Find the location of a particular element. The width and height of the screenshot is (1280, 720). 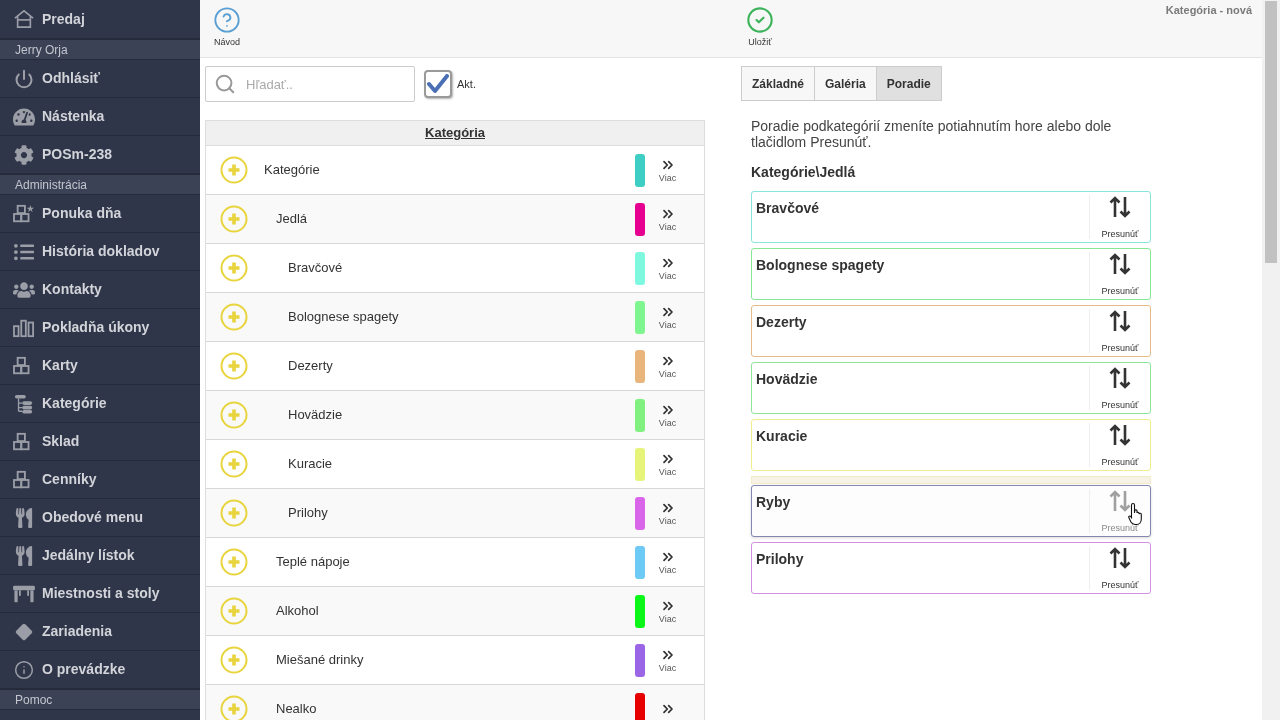

gauge-icon is located at coordinates (24, 116).